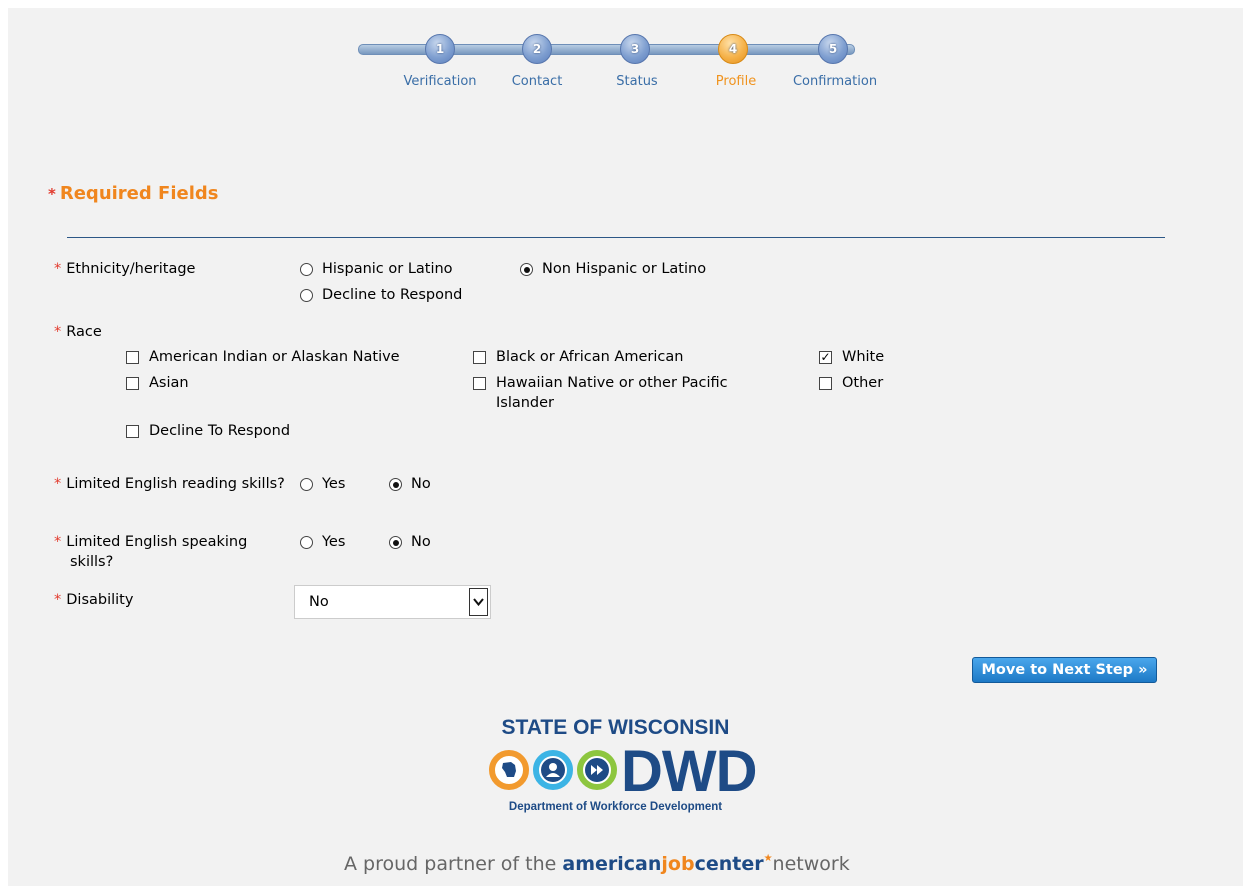  I want to click on step-label: Status, so click(637, 81).